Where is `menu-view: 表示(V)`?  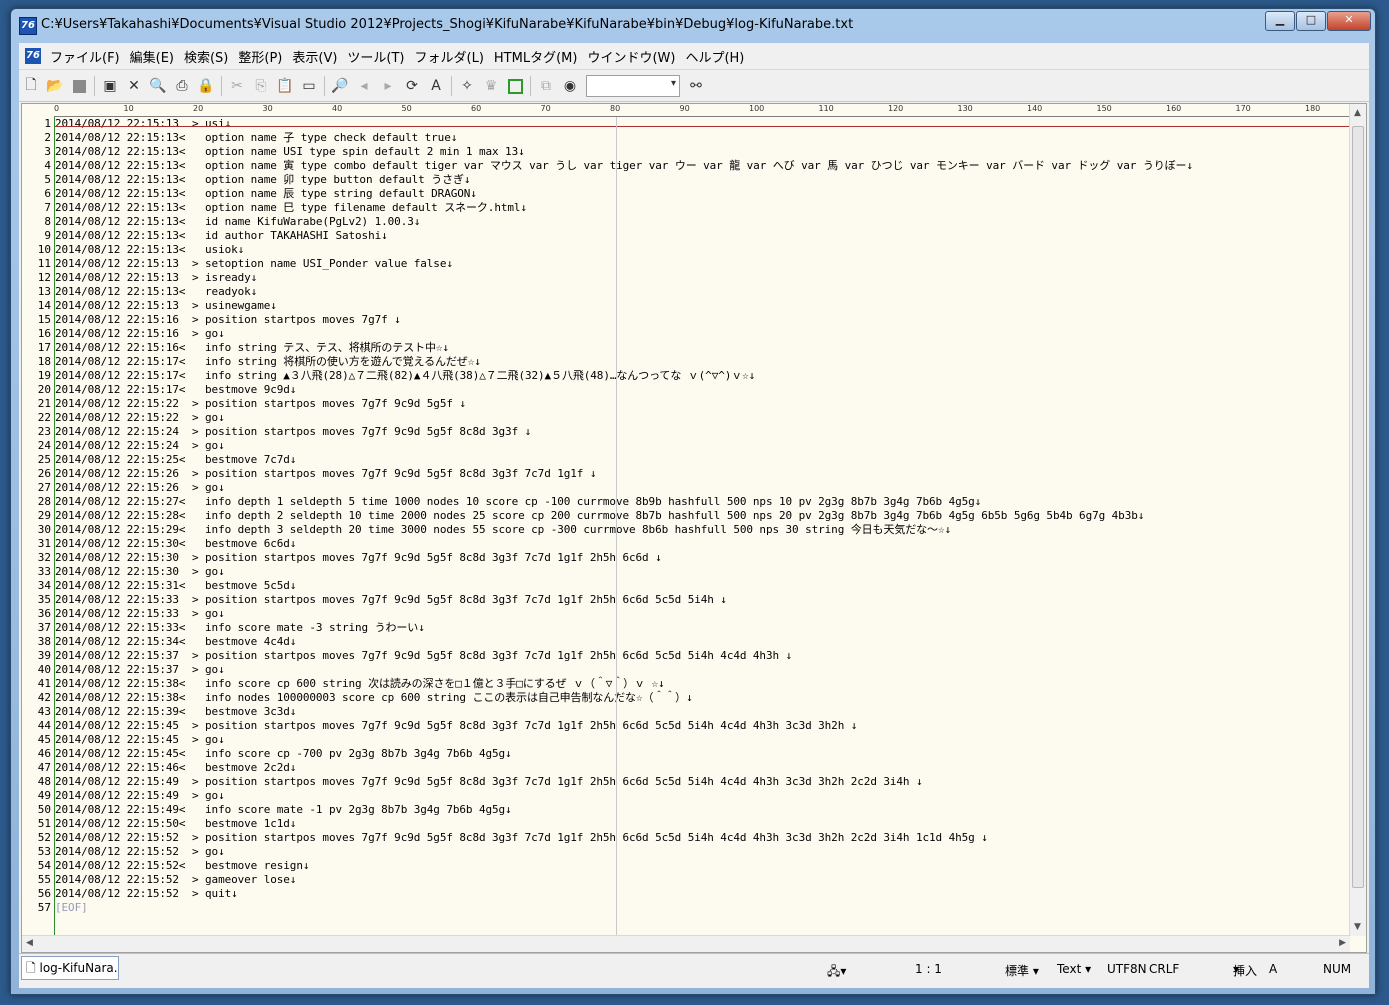 menu-view: 表示(V) is located at coordinates (314, 56).